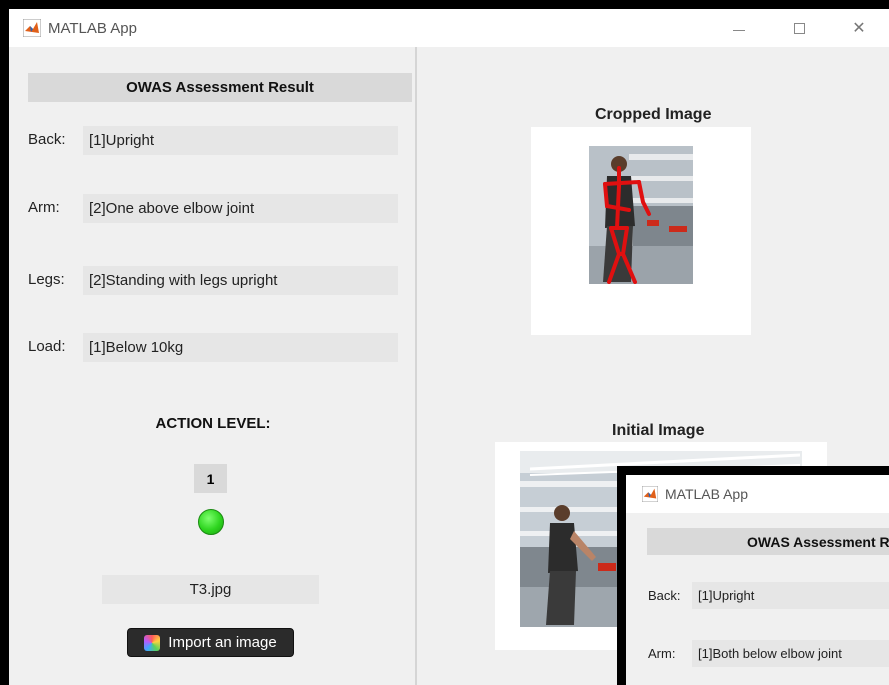  I want to click on cropped-image-title: Cropped Image, so click(653, 114).